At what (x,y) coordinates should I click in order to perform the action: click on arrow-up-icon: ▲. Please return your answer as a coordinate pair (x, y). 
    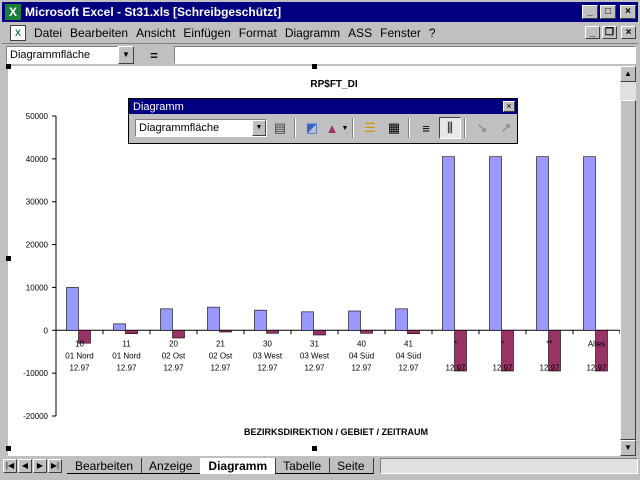
    Looking at the image, I should click on (628, 73).